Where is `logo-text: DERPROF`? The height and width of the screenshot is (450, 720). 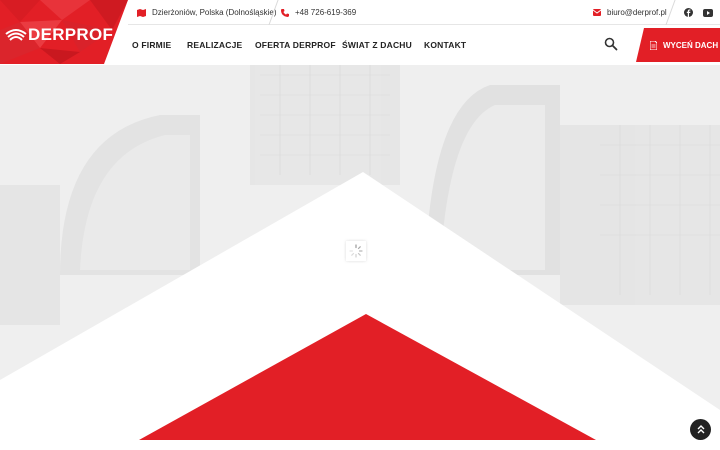
logo-text: DERPROF is located at coordinates (71, 34).